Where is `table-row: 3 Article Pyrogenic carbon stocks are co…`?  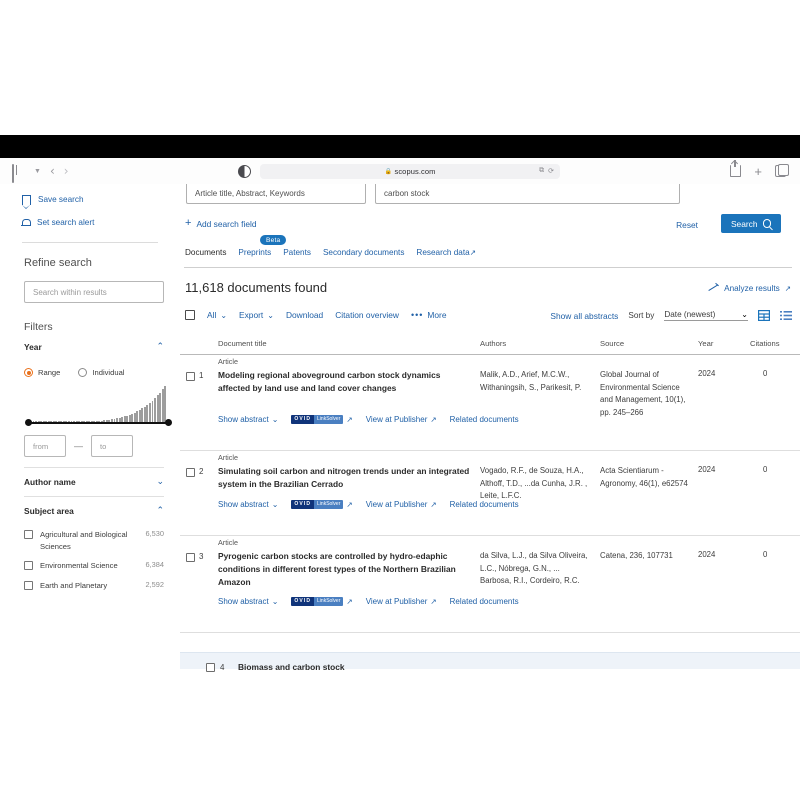 table-row: 3 Article Pyrogenic carbon stocks are co… is located at coordinates (490, 584).